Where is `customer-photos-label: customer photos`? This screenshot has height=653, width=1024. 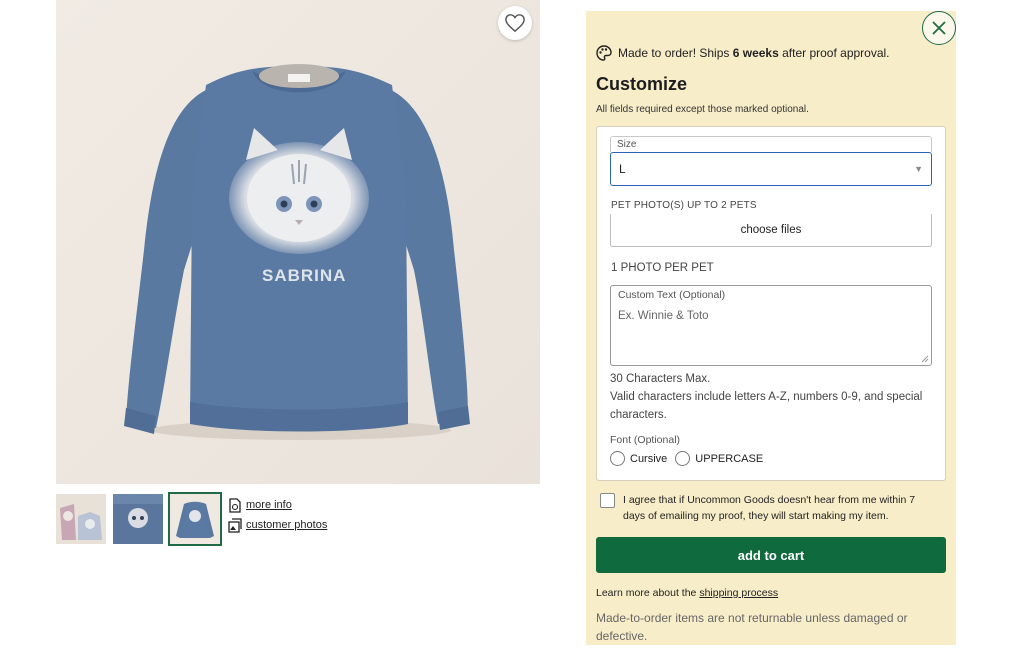
customer-photos-label: customer photos is located at coordinates (287, 525).